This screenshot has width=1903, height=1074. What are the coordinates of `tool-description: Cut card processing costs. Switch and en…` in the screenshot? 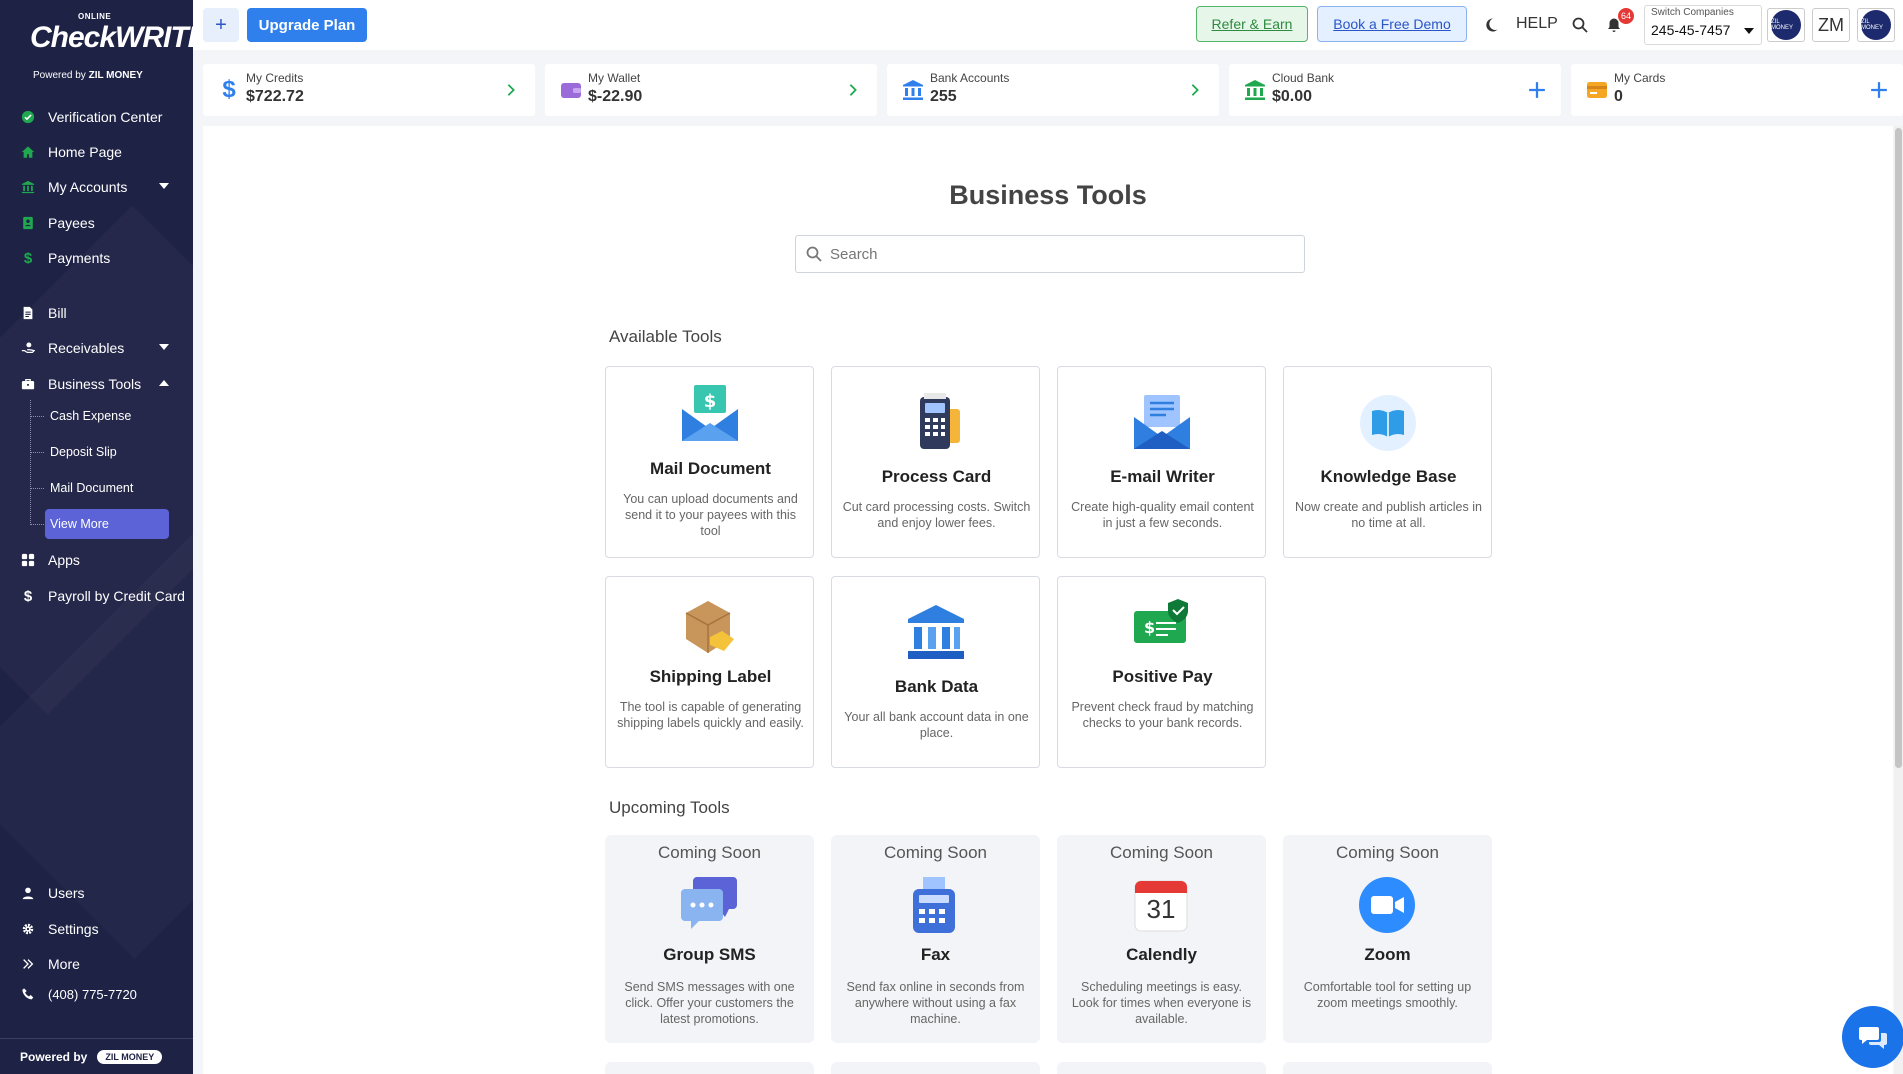 It's located at (936, 515).